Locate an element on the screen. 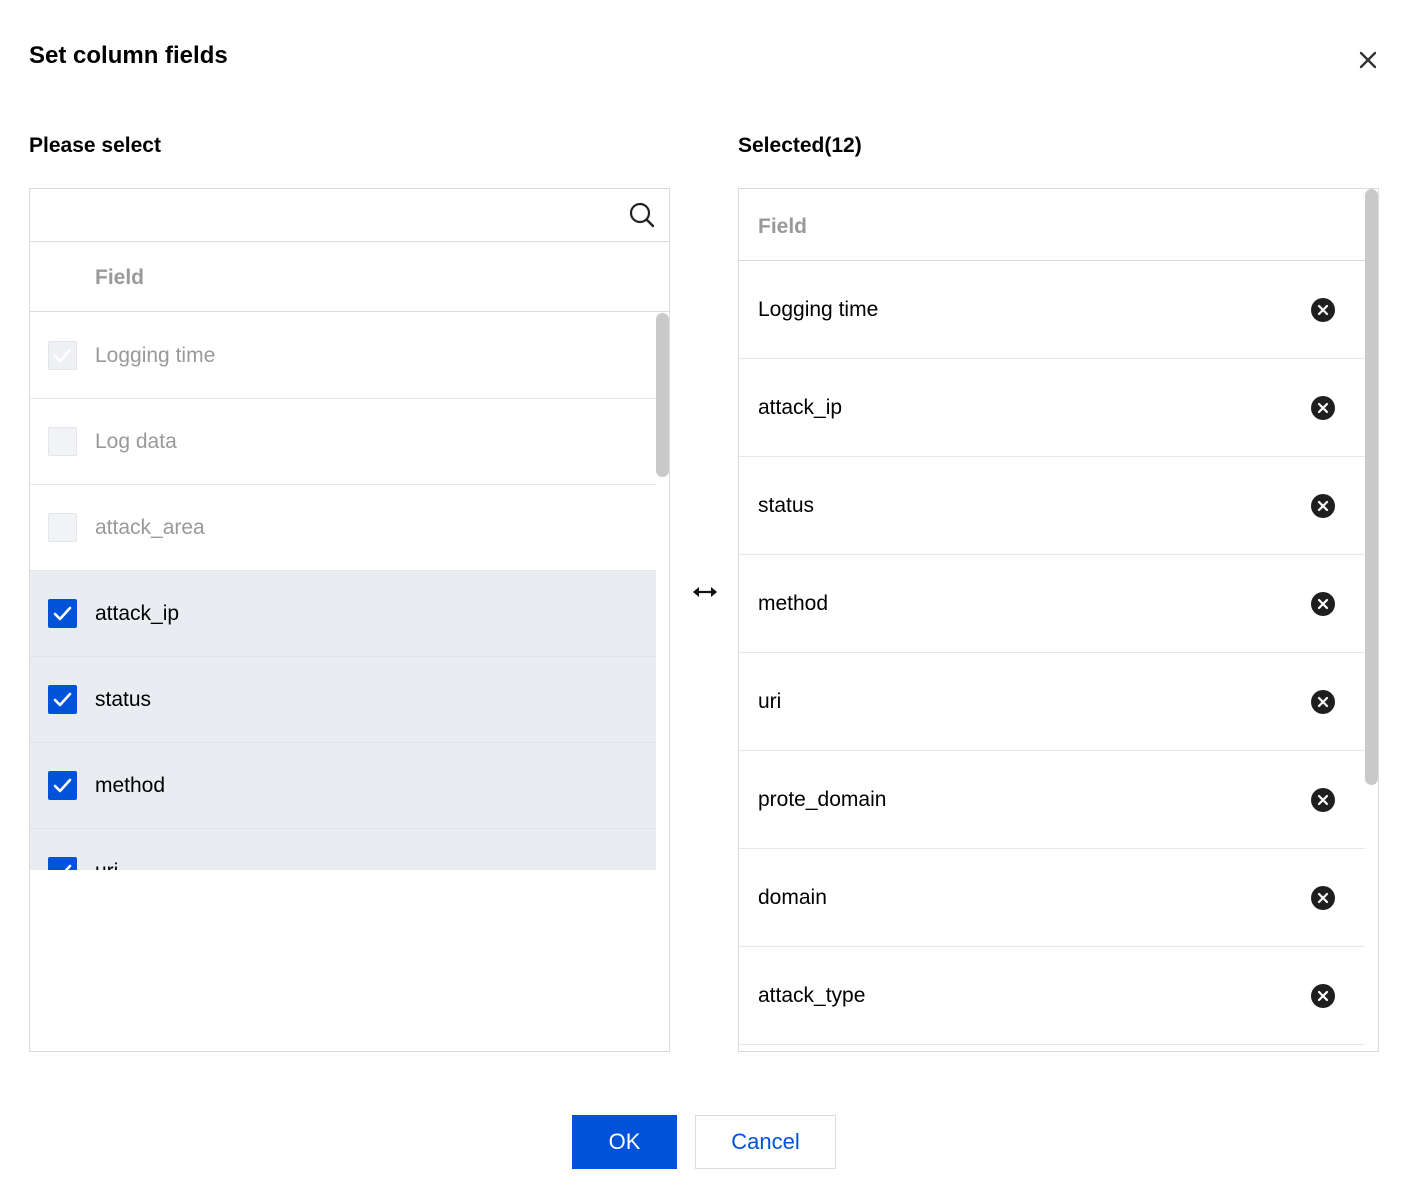  source-item-label: status is located at coordinates (123, 699).